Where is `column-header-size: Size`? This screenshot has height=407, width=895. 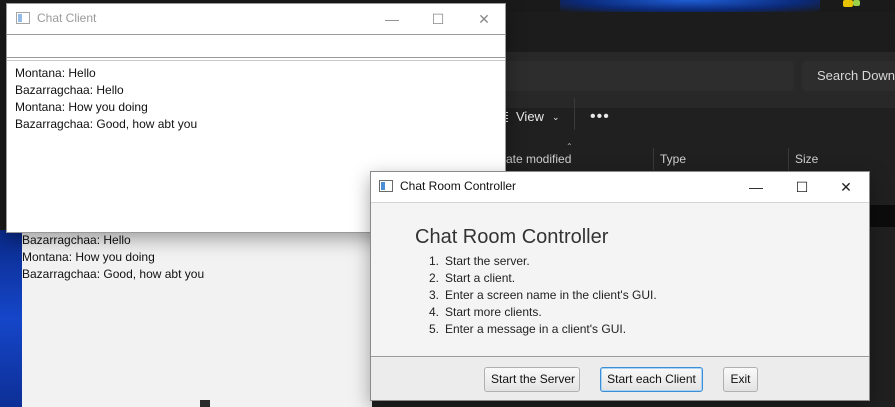 column-header-size: Size is located at coordinates (833, 159).